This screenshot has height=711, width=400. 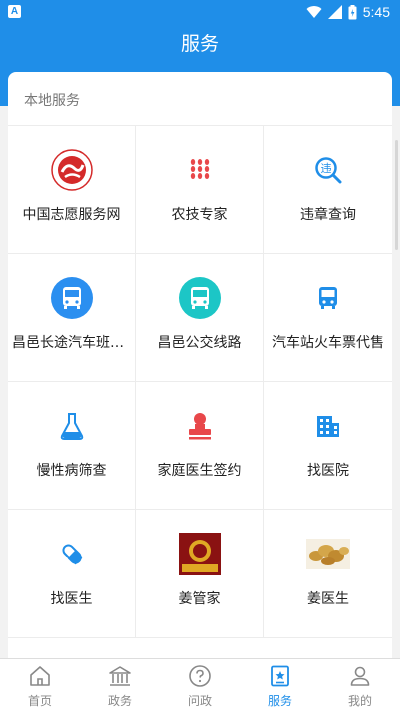 What do you see at coordinates (200, 45) in the screenshot?
I see `page-title: 服务` at bounding box center [200, 45].